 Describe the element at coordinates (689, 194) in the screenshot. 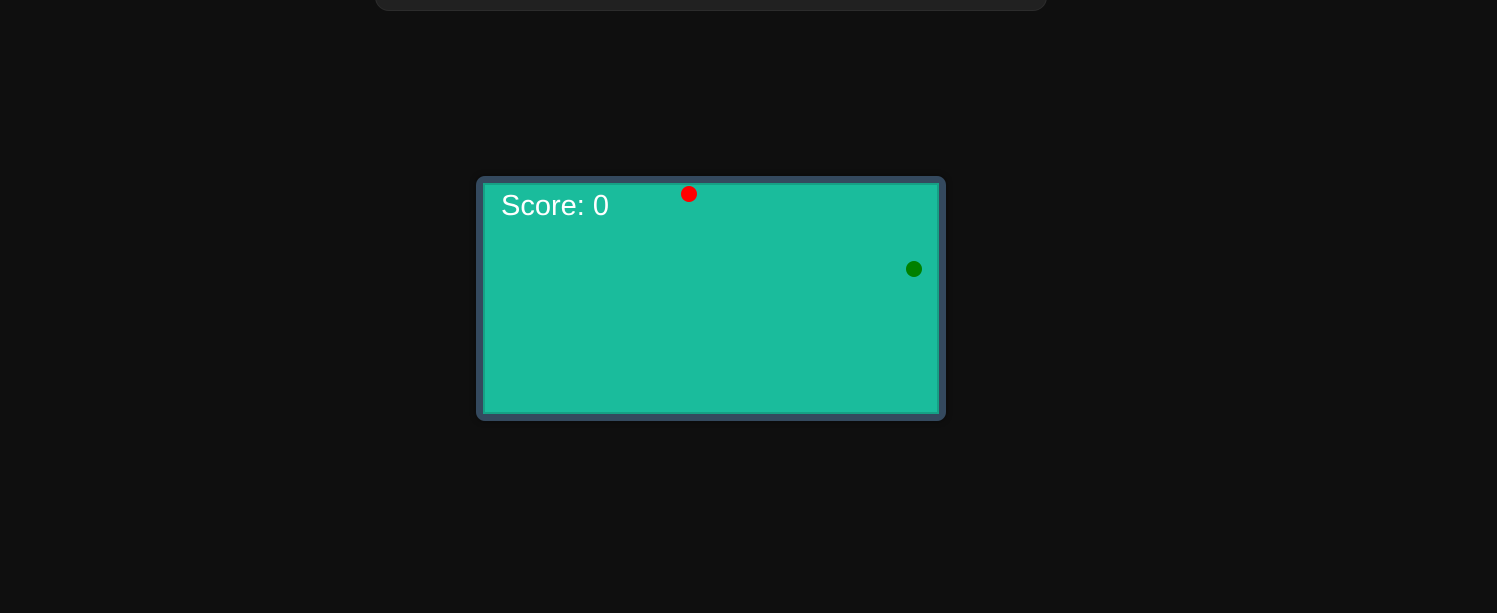

I see `red-dot` at that location.